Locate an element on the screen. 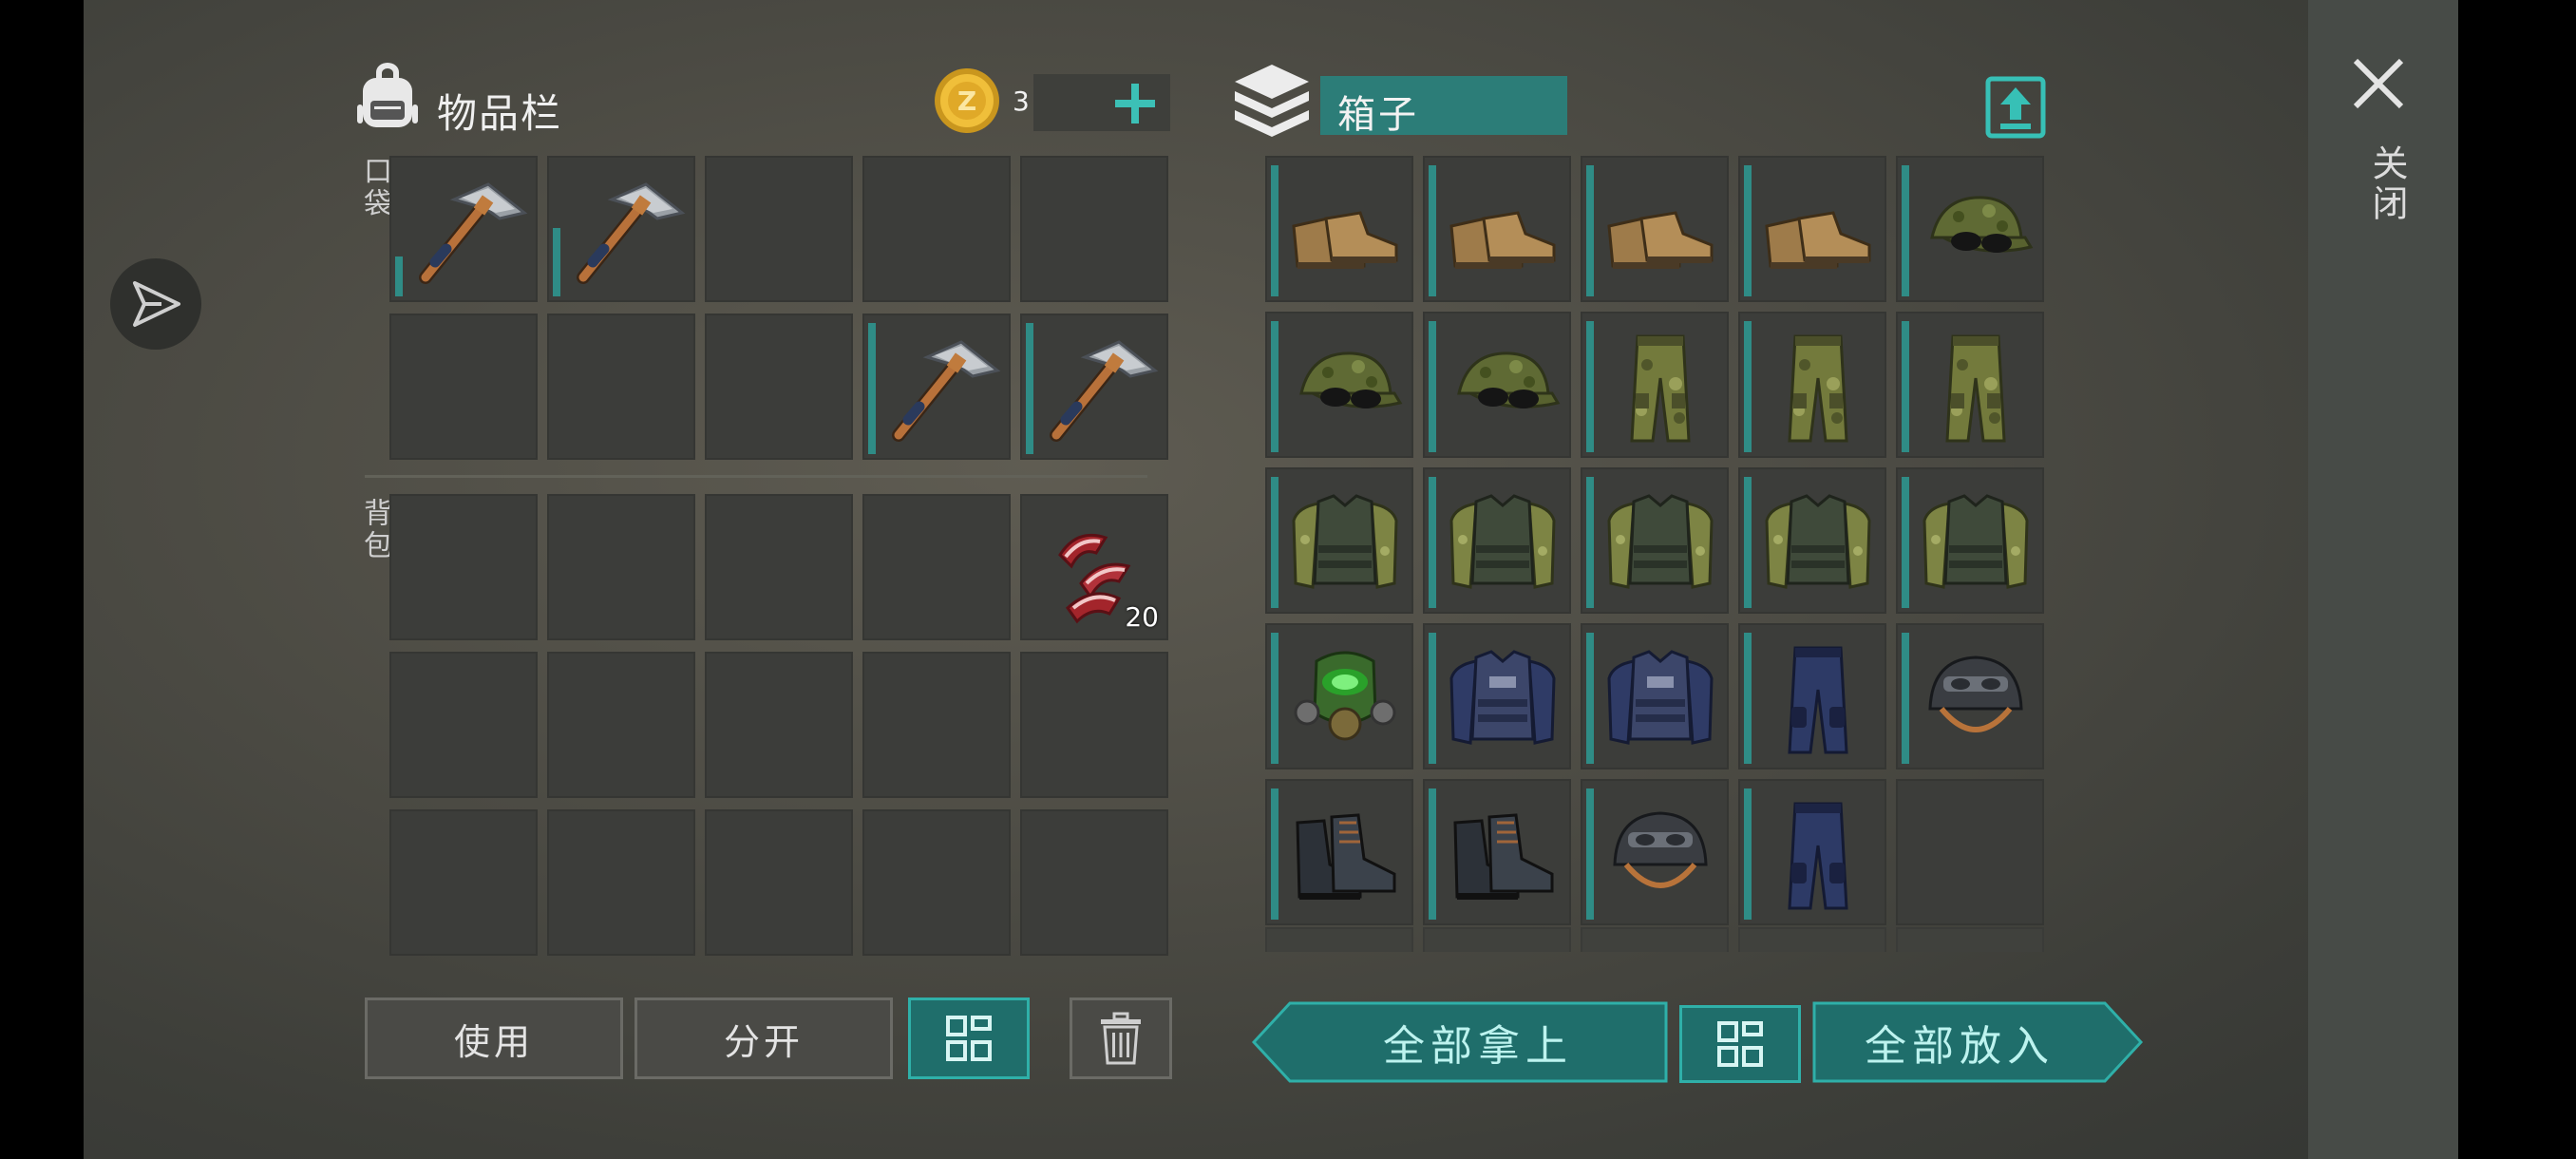  coin-icon: Z is located at coordinates (967, 100).